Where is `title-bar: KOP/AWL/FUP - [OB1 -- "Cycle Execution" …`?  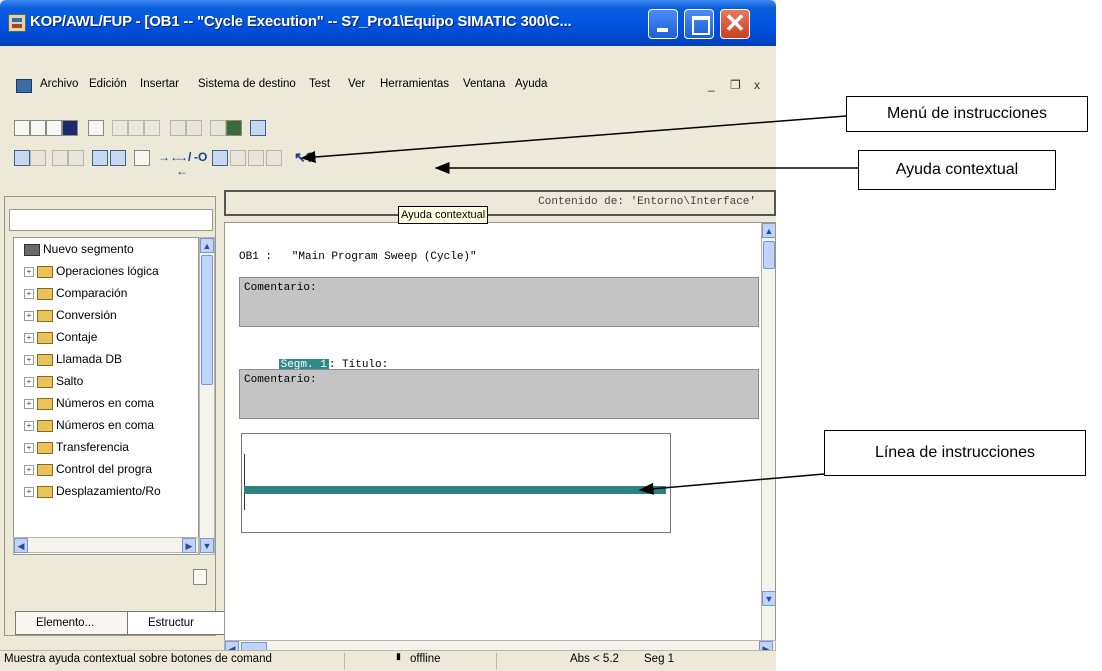
title-bar: KOP/AWL/FUP - [OB1 -- "Cycle Execution" … is located at coordinates (388, 23).